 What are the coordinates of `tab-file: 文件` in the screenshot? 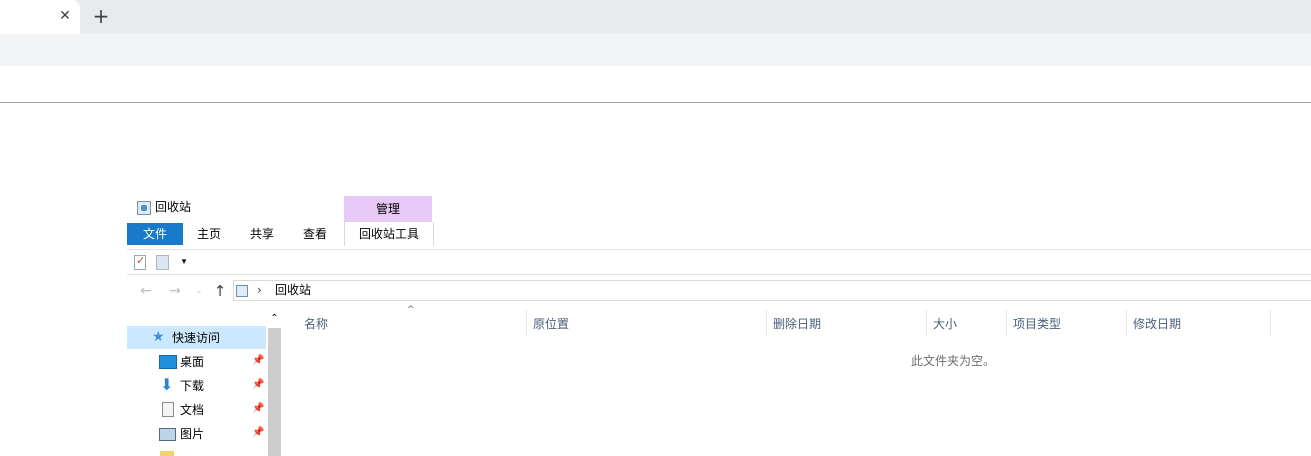 It's located at (155, 234).